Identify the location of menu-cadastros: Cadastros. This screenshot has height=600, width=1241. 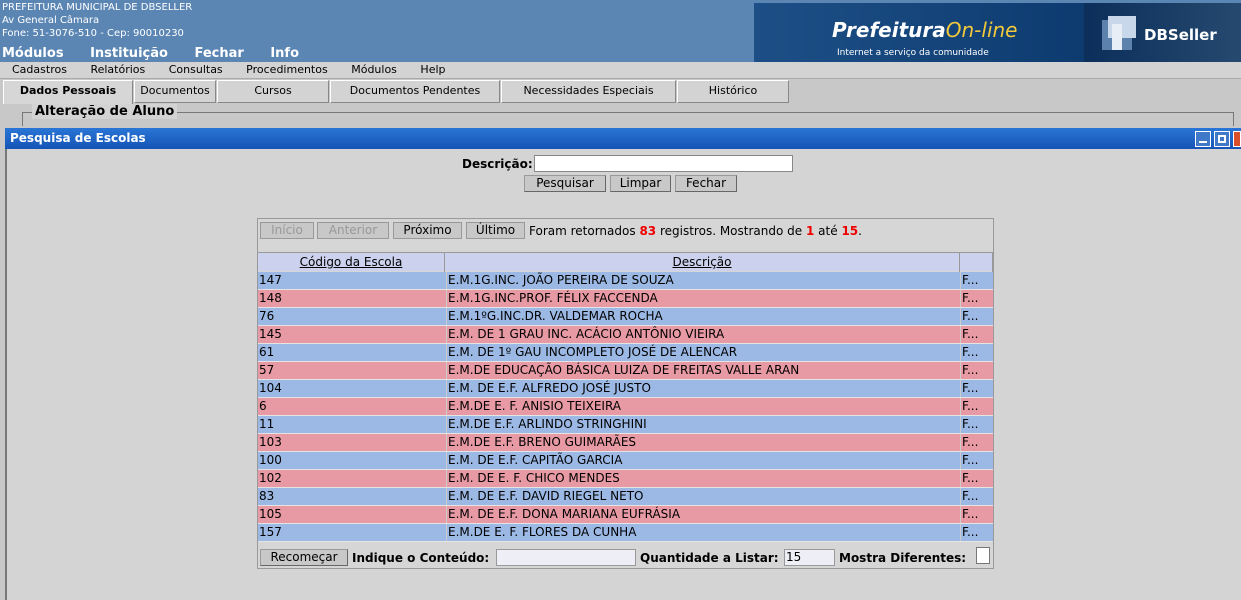
(39, 70).